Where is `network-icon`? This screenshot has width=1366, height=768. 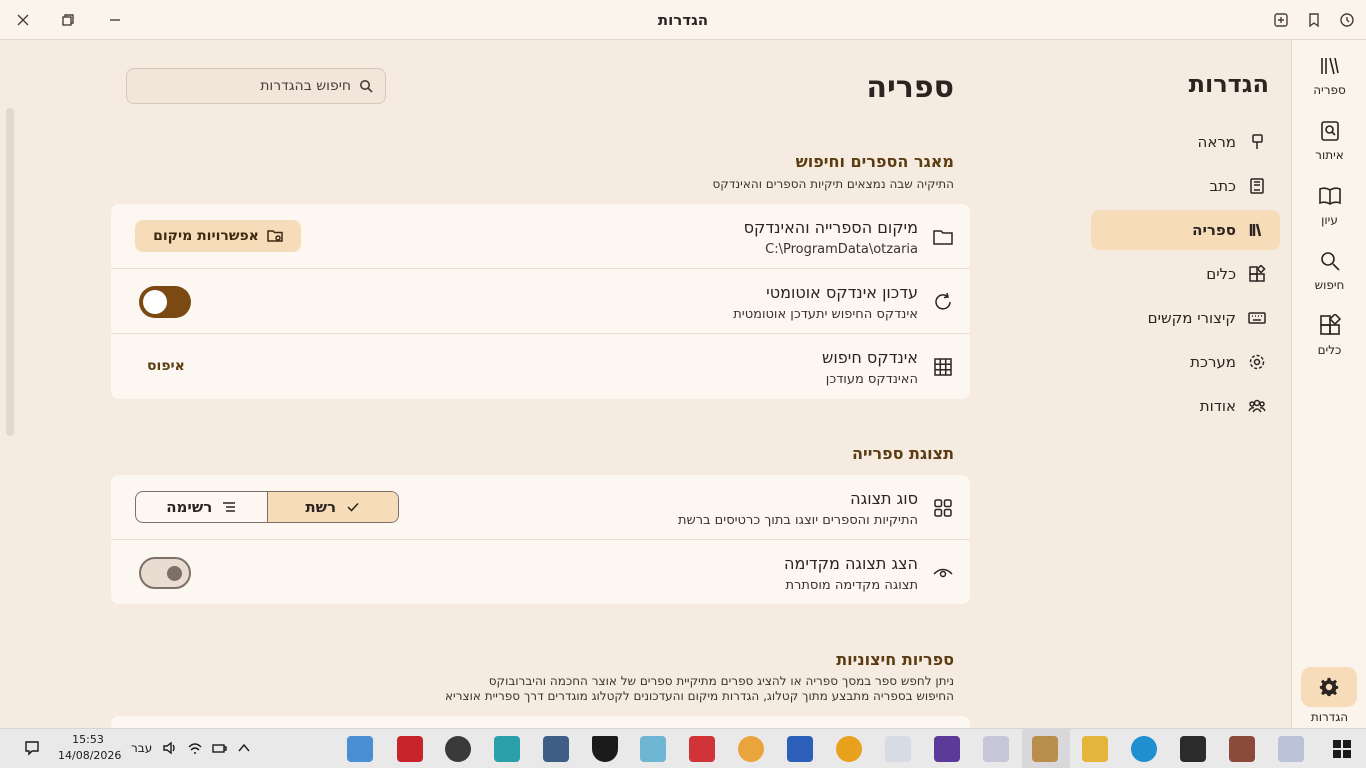
network-icon is located at coordinates (195, 750).